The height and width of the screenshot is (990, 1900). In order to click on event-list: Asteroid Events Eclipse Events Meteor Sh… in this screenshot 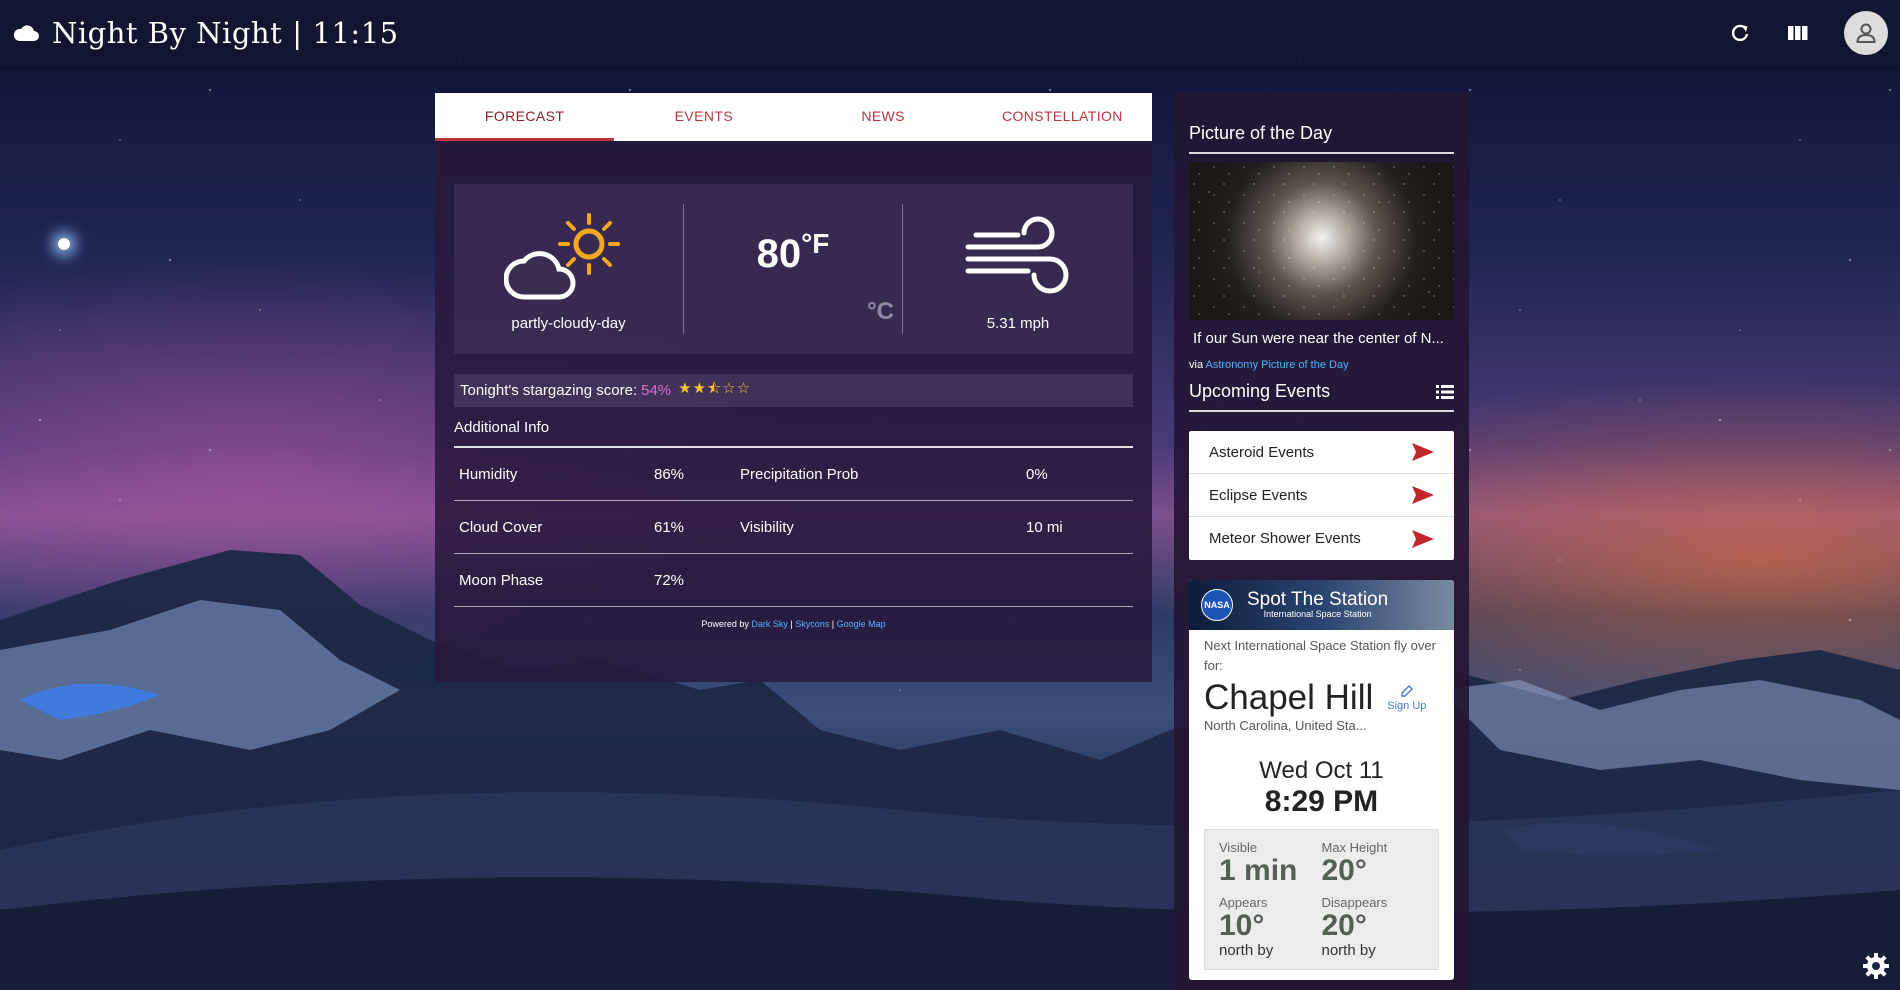, I will do `click(1321, 495)`.